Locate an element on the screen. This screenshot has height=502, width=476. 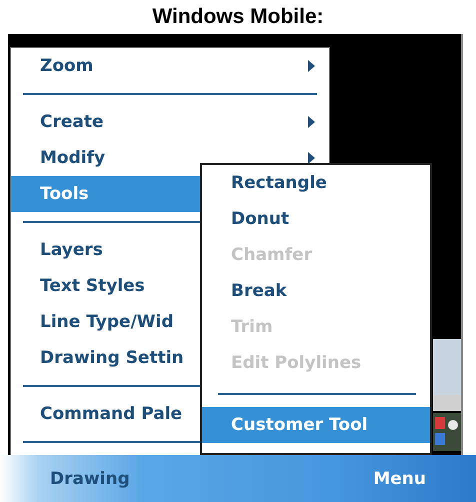
menu-item: Zoom is located at coordinates (170, 66).